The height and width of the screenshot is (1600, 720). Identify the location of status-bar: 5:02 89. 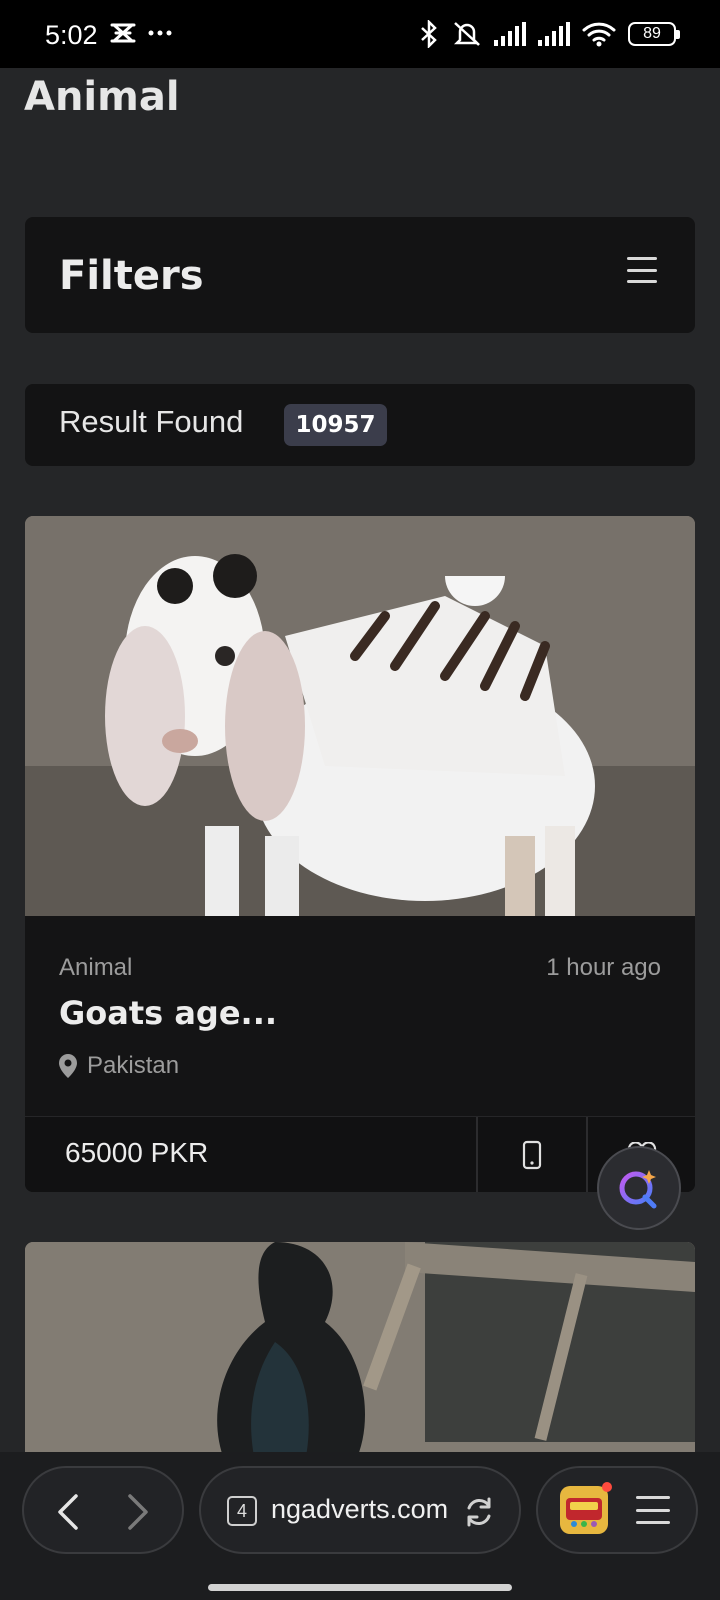
(360, 34).